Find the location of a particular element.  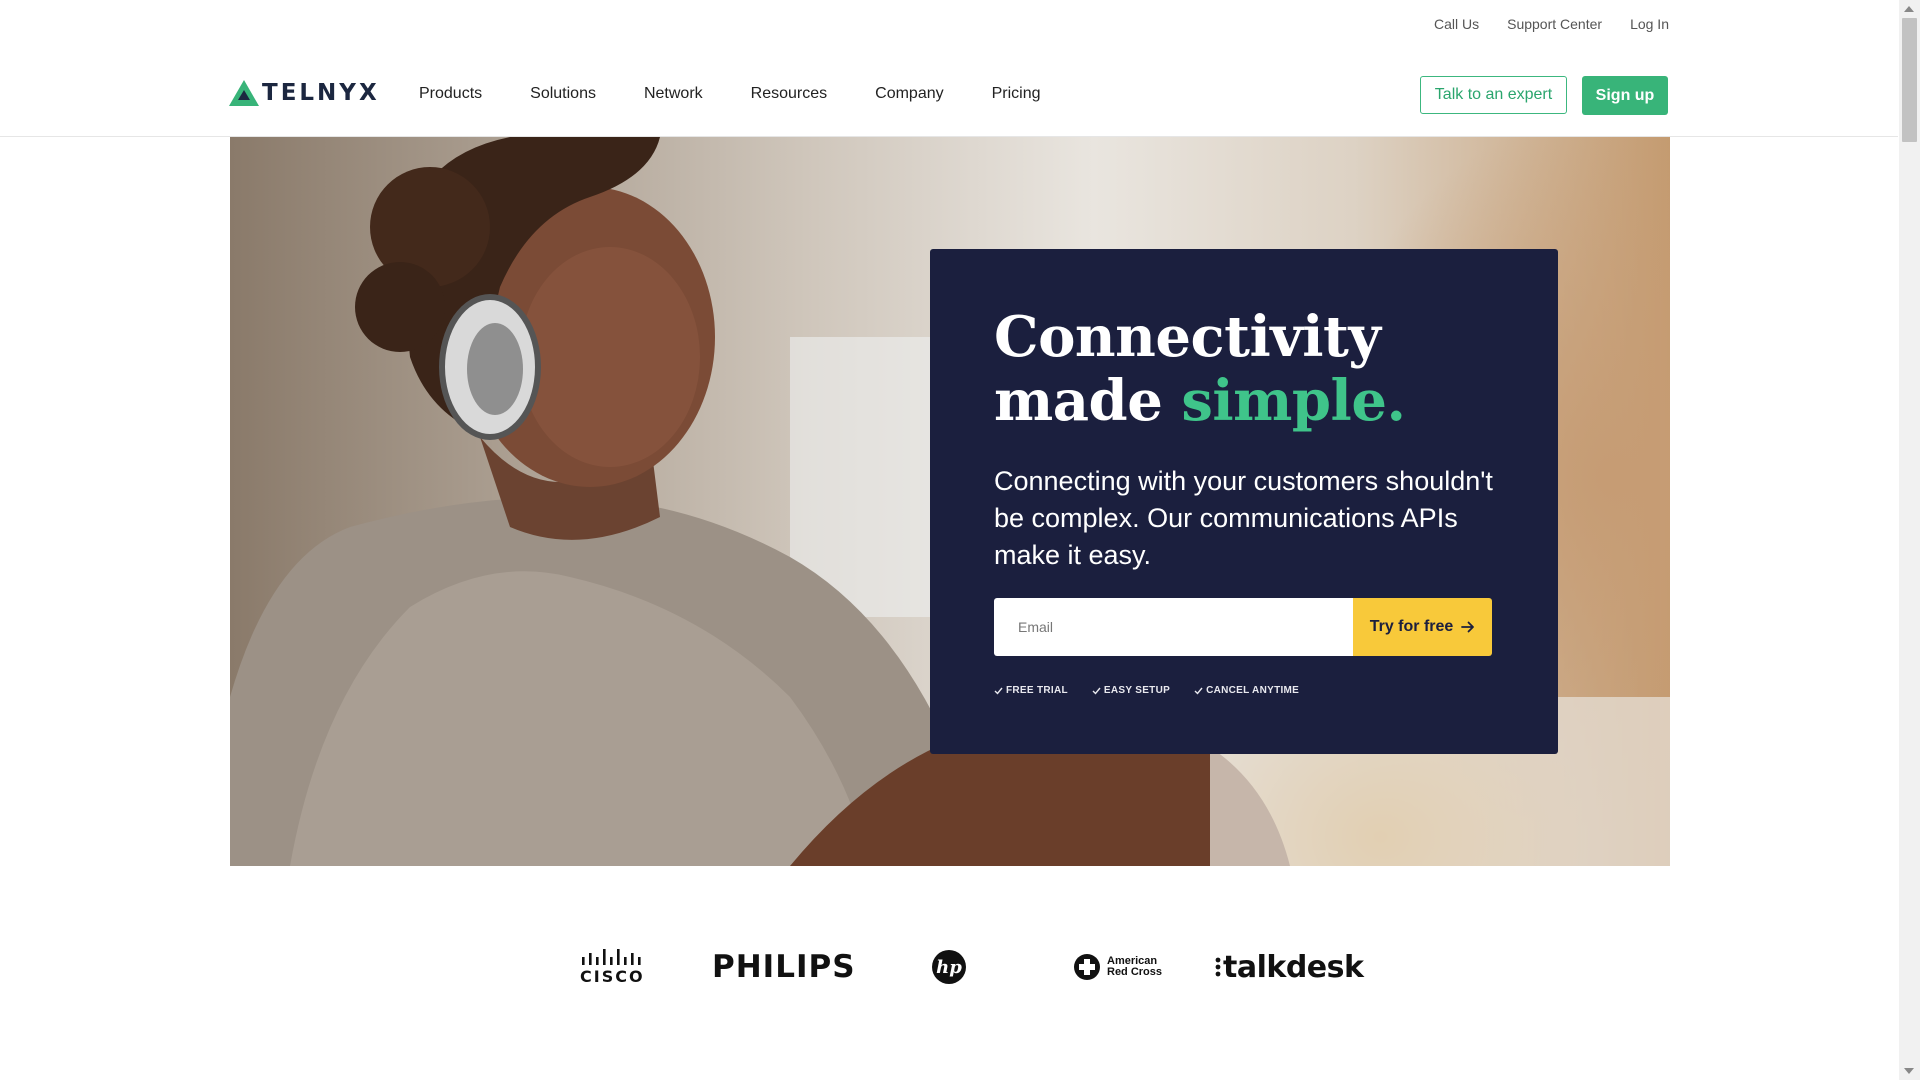

red-cross-logo: American Red Cross is located at coordinates (1117, 967).